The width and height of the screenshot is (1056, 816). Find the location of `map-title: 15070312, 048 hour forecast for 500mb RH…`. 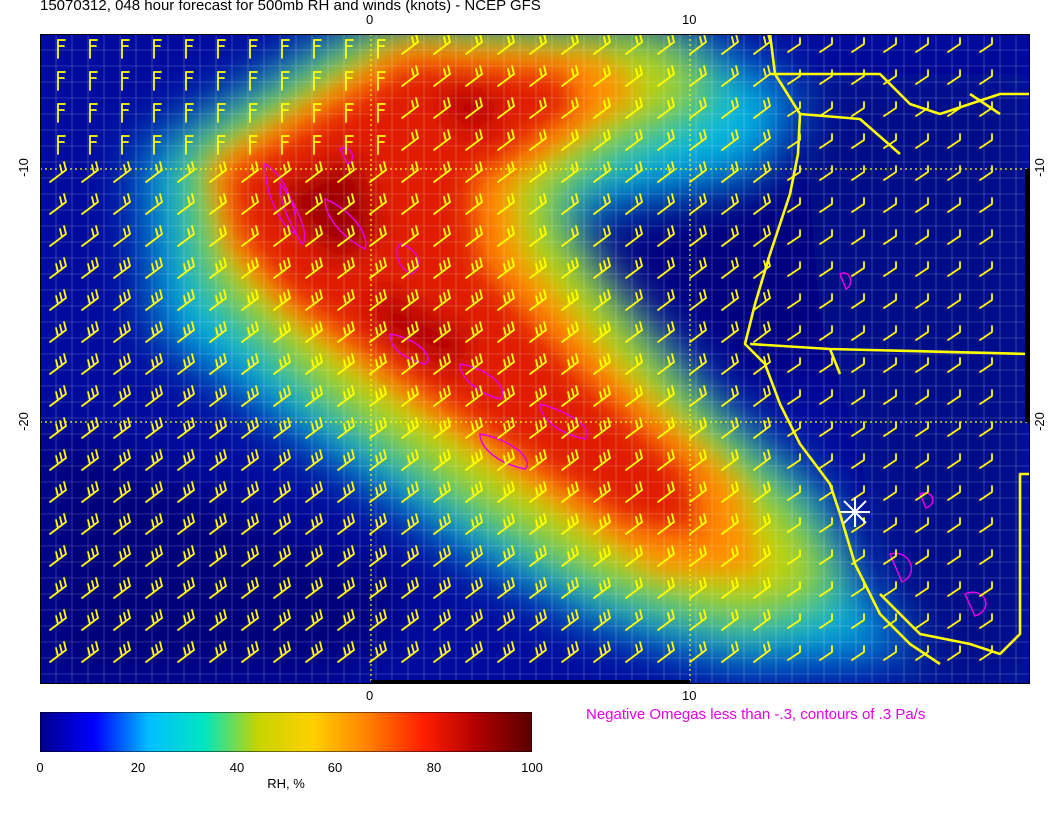

map-title: 15070312, 048 hour forecast for 500mb RH… is located at coordinates (290, 7).